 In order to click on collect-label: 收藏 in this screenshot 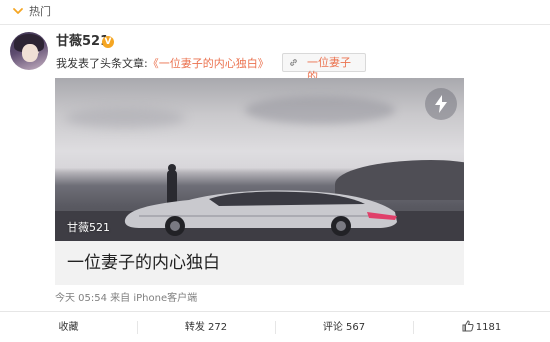, I will do `click(68, 327)`.